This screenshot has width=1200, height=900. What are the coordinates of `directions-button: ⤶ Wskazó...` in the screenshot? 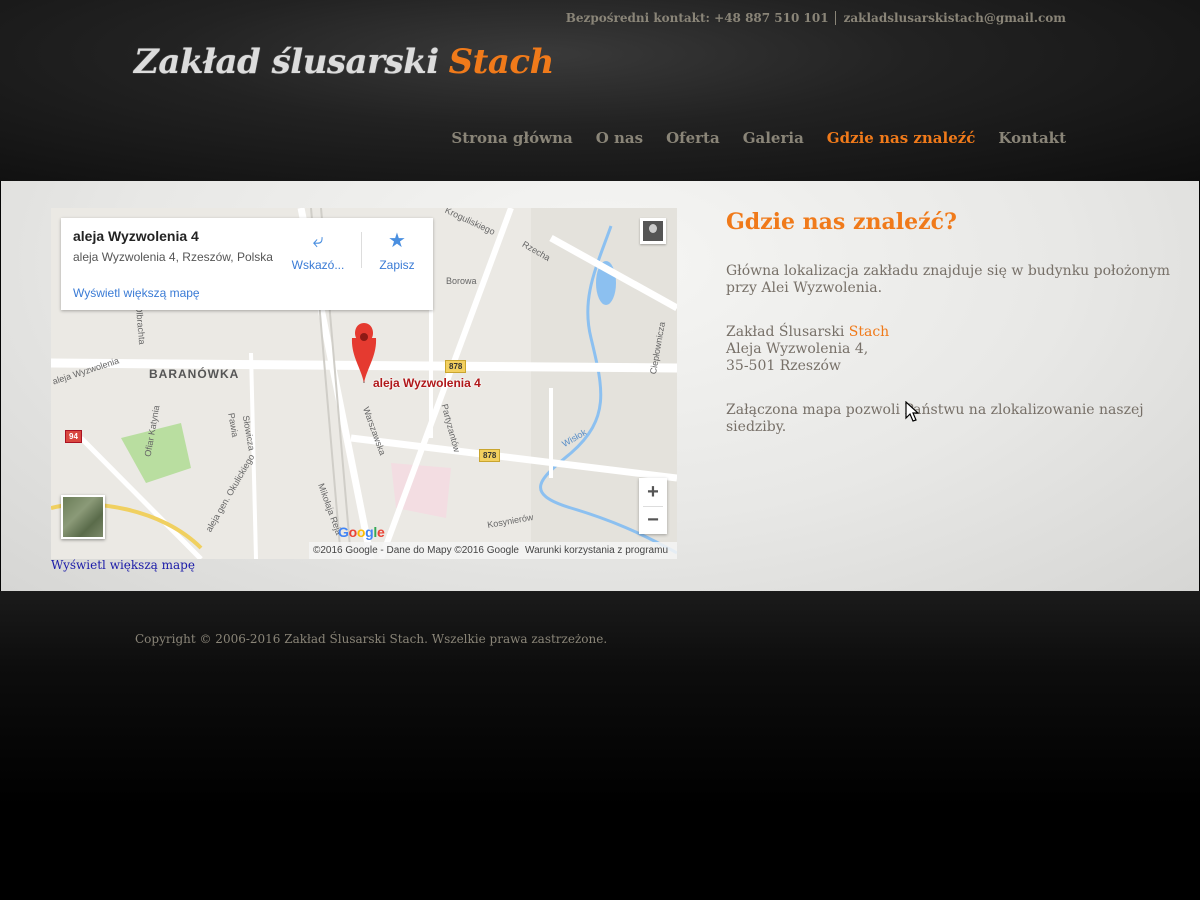 It's located at (318, 251).